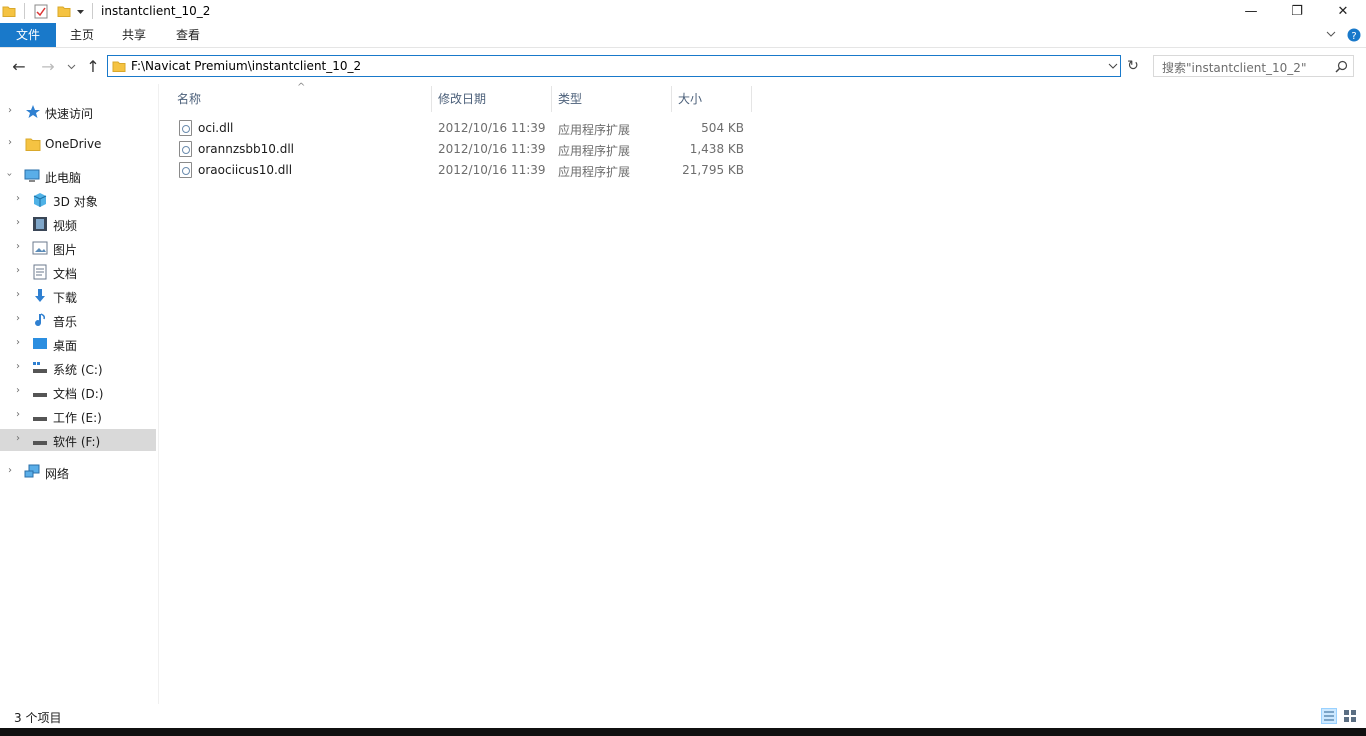 The image size is (1366, 736). I want to click on search-icon, so click(1341, 66).